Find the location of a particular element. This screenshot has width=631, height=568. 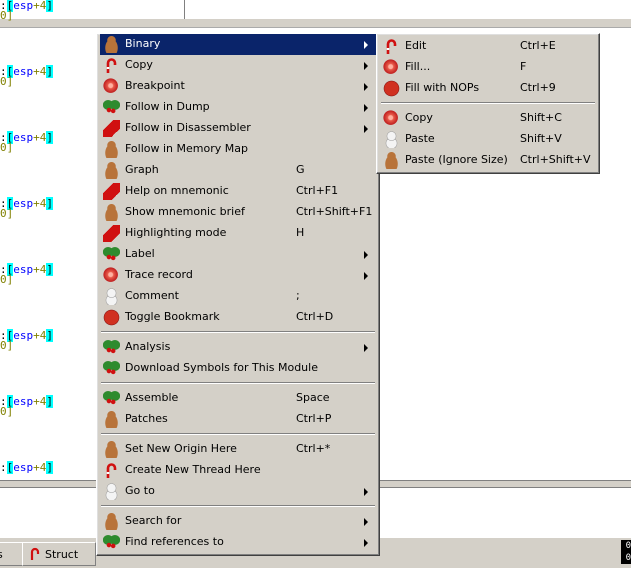

menu-item-shortcut: G is located at coordinates (300, 169).